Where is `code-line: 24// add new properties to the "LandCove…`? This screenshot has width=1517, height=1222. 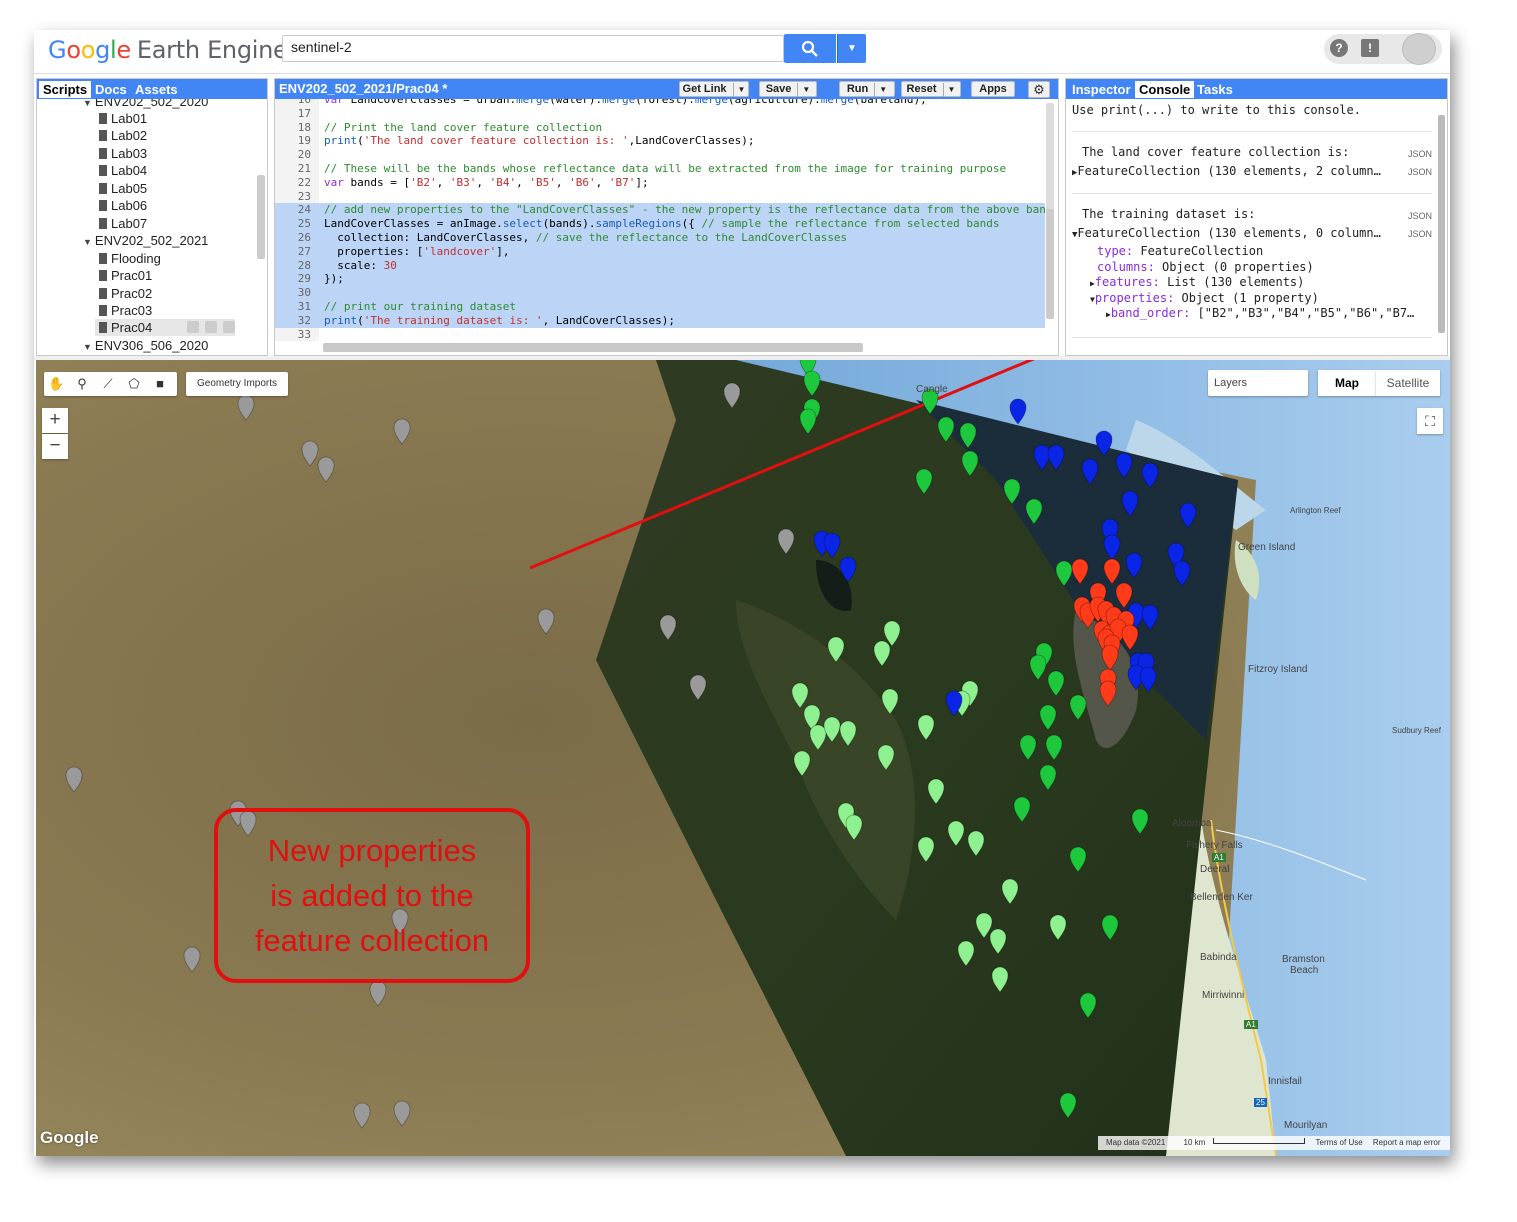 code-line: 24// add new properties to the "LandCove… is located at coordinates (660, 210).